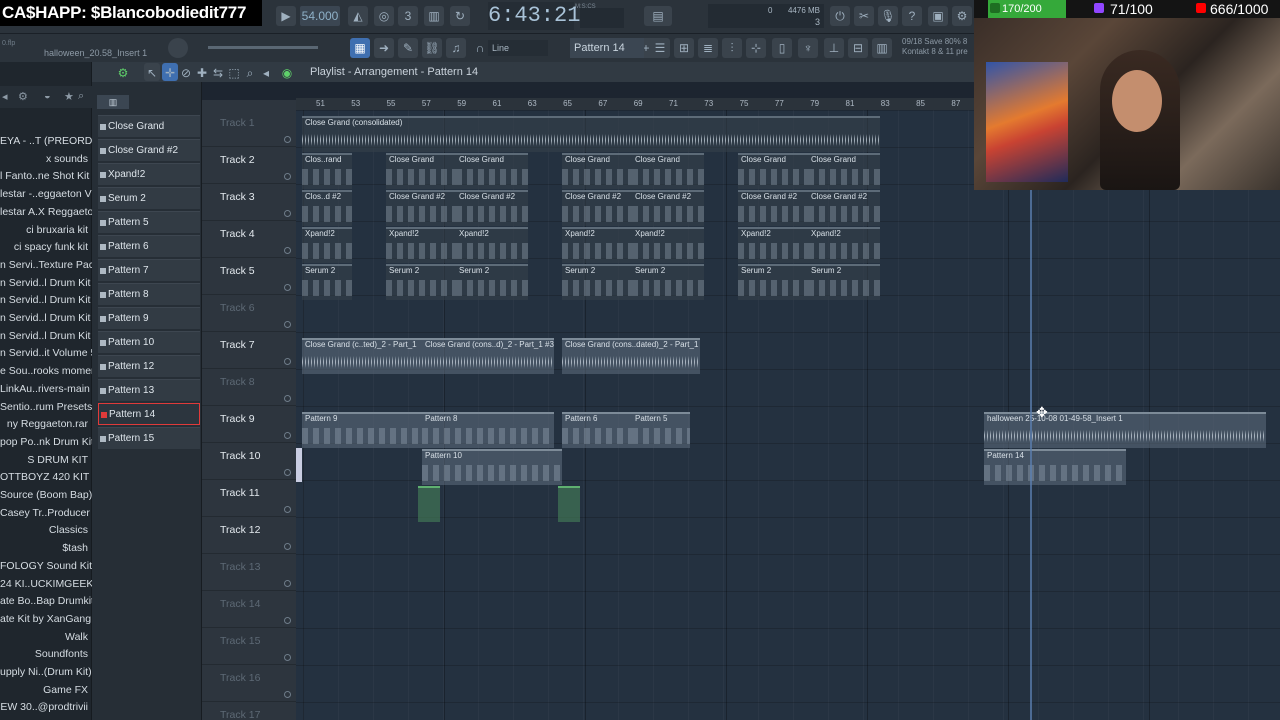 The image size is (1280, 720). Describe the element at coordinates (684, 48) in the screenshot. I see `mixer-icon: ⊞` at that location.